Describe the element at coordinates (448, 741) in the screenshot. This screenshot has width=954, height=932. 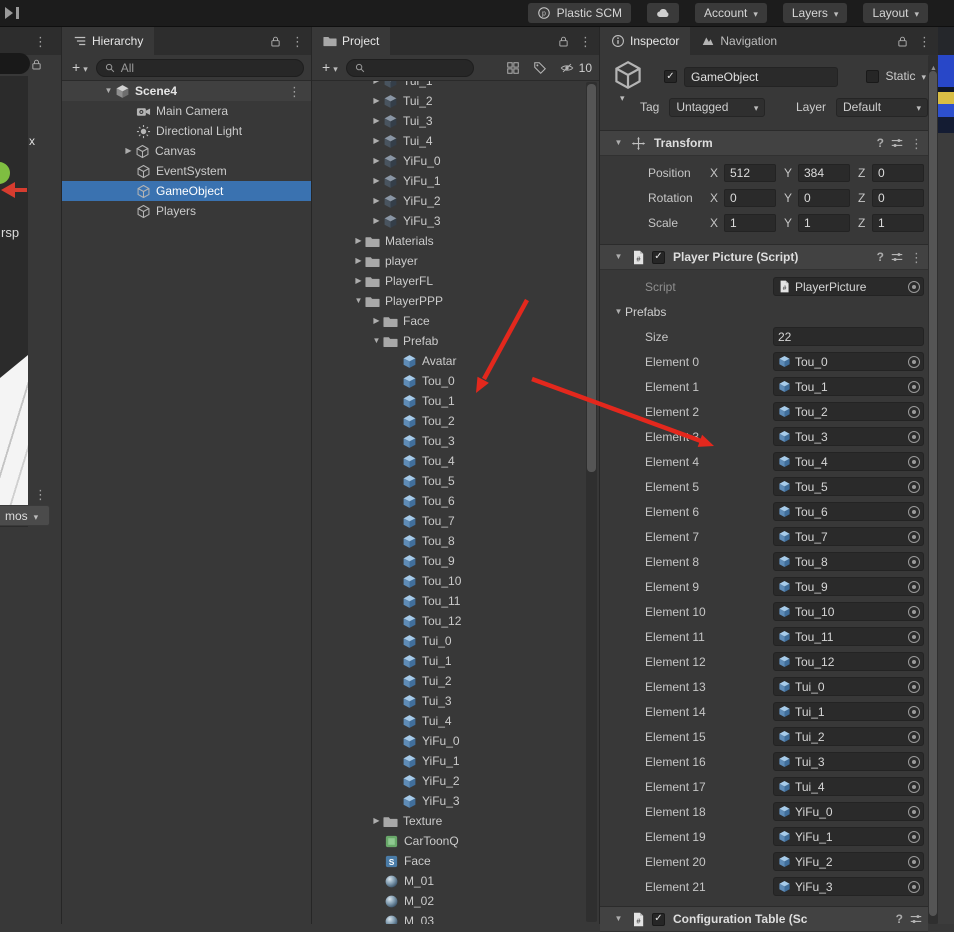
I see `project-prefab: YiFu_0` at that location.